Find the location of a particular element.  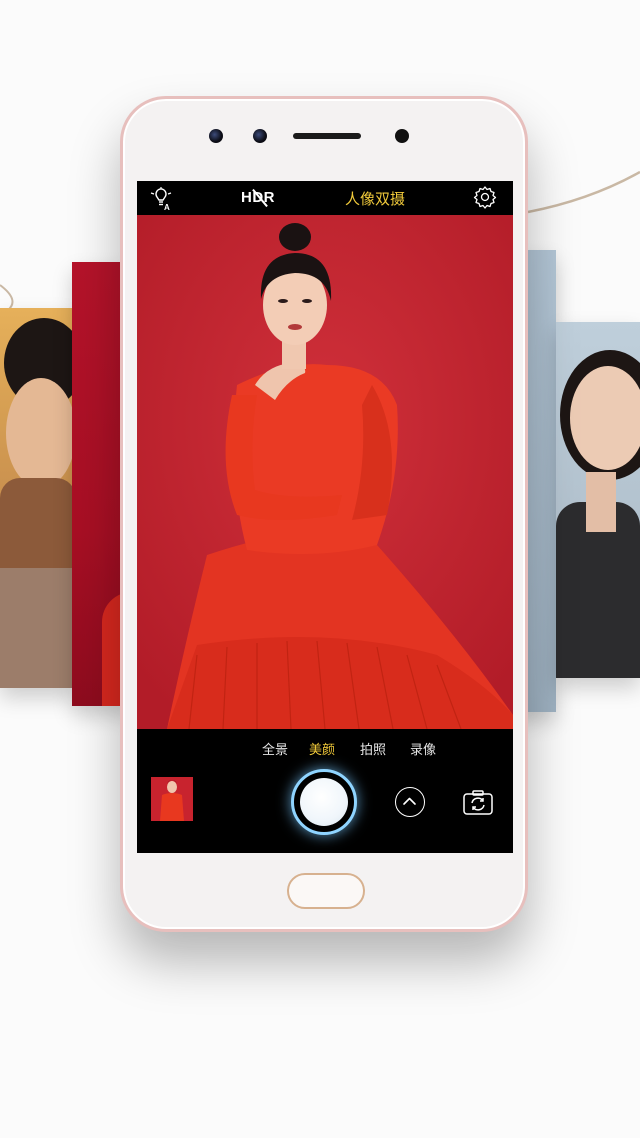

home-button is located at coordinates (326, 891).